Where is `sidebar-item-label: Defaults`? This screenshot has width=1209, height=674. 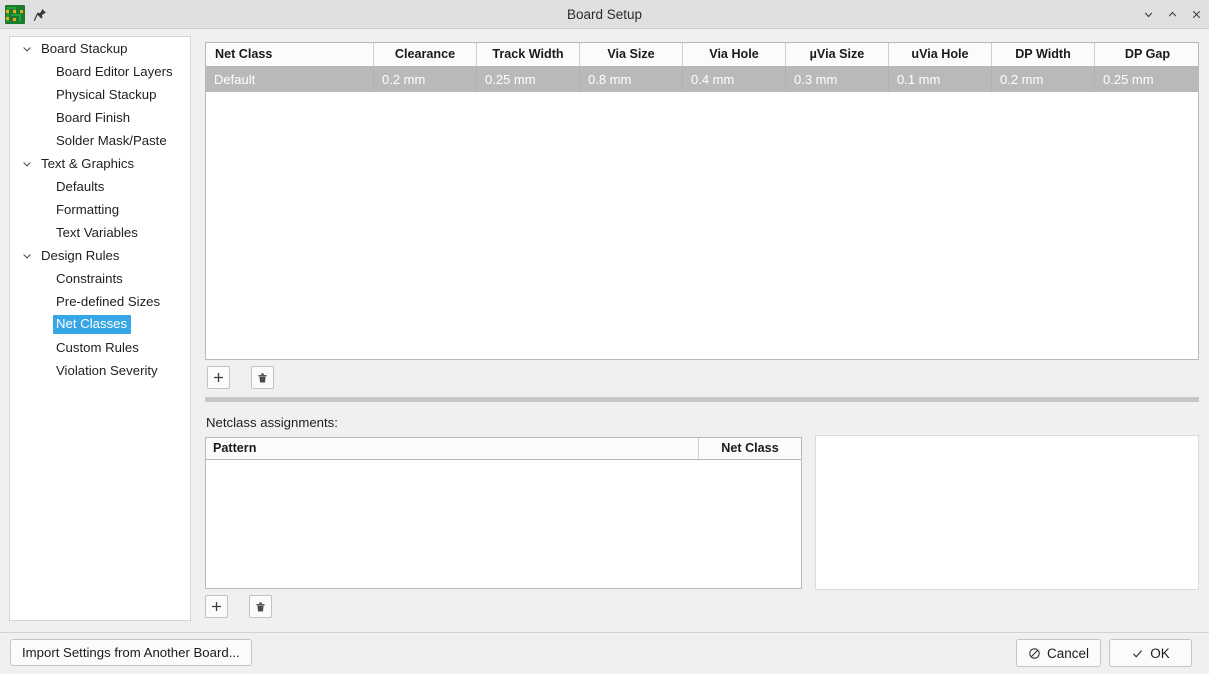
sidebar-item-label: Defaults is located at coordinates (80, 186).